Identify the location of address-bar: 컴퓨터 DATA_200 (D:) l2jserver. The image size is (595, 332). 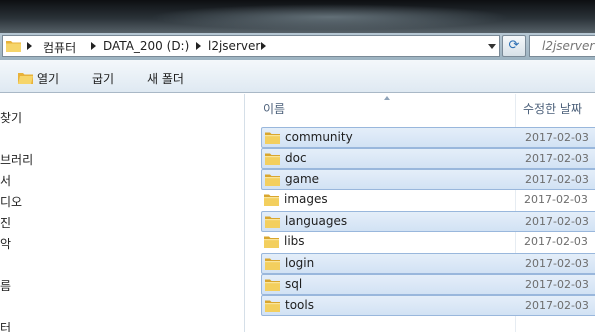
(251, 46).